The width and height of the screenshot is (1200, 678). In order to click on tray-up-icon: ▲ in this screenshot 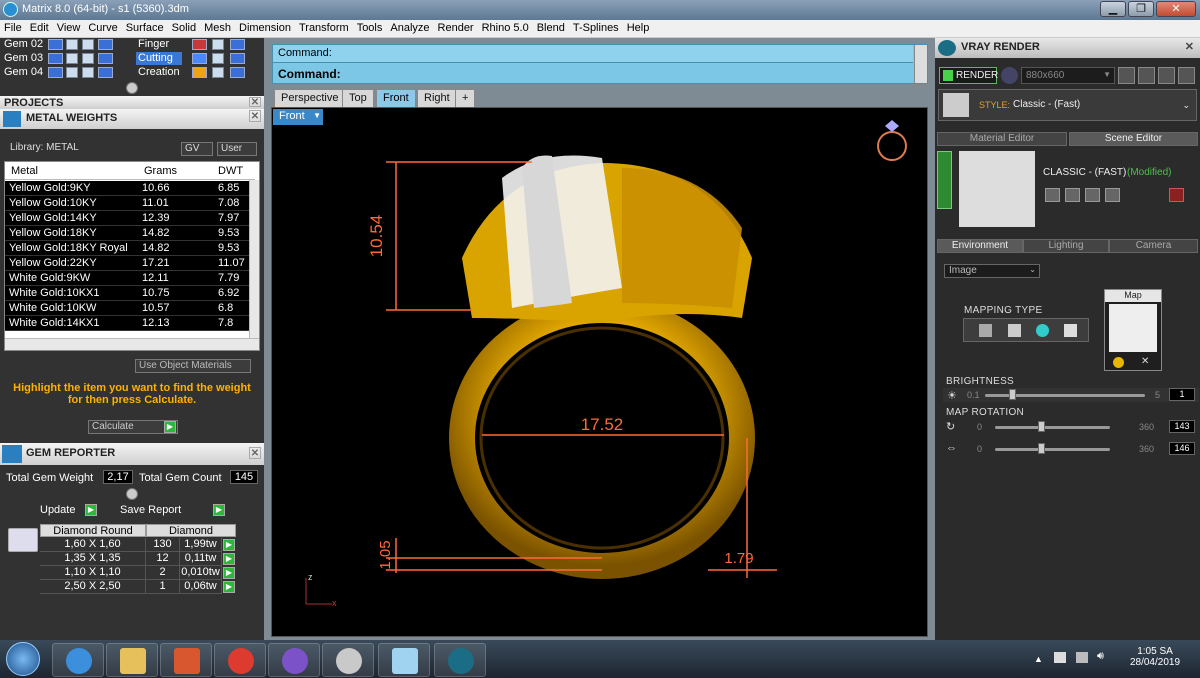, I will do `click(1038, 659)`.